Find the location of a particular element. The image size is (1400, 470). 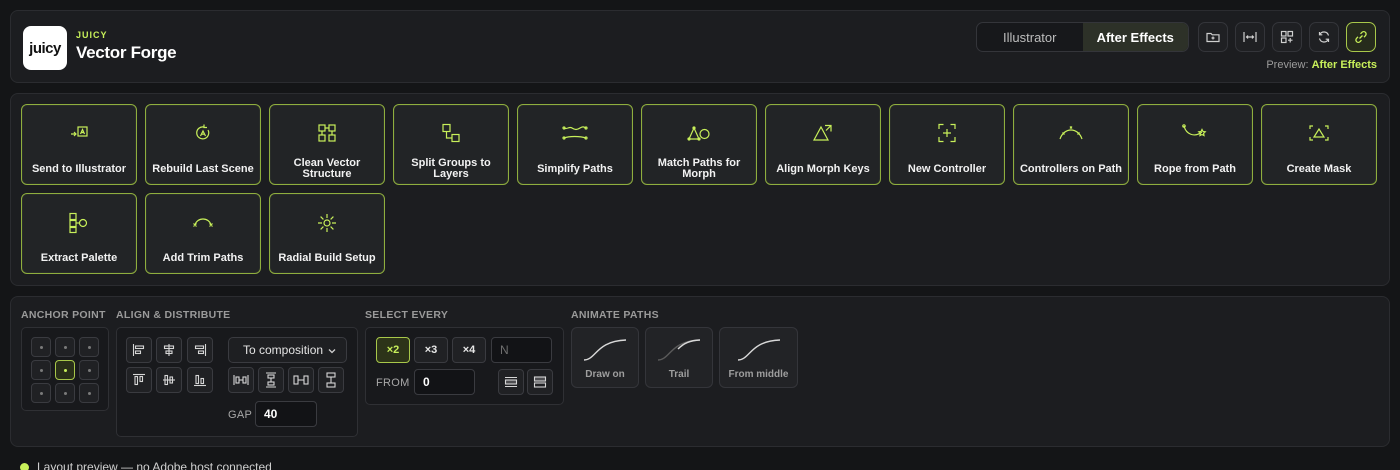

anchor-top-center is located at coordinates (65, 347).